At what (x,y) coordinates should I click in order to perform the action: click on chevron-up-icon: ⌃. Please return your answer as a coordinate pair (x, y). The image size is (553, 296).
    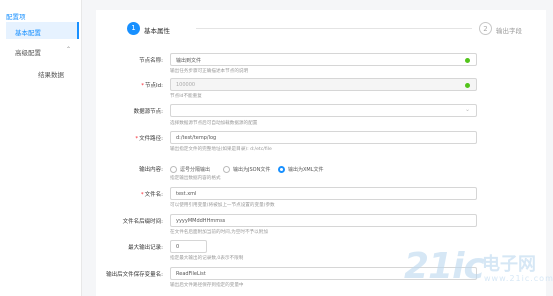
    Looking at the image, I should click on (68, 49).